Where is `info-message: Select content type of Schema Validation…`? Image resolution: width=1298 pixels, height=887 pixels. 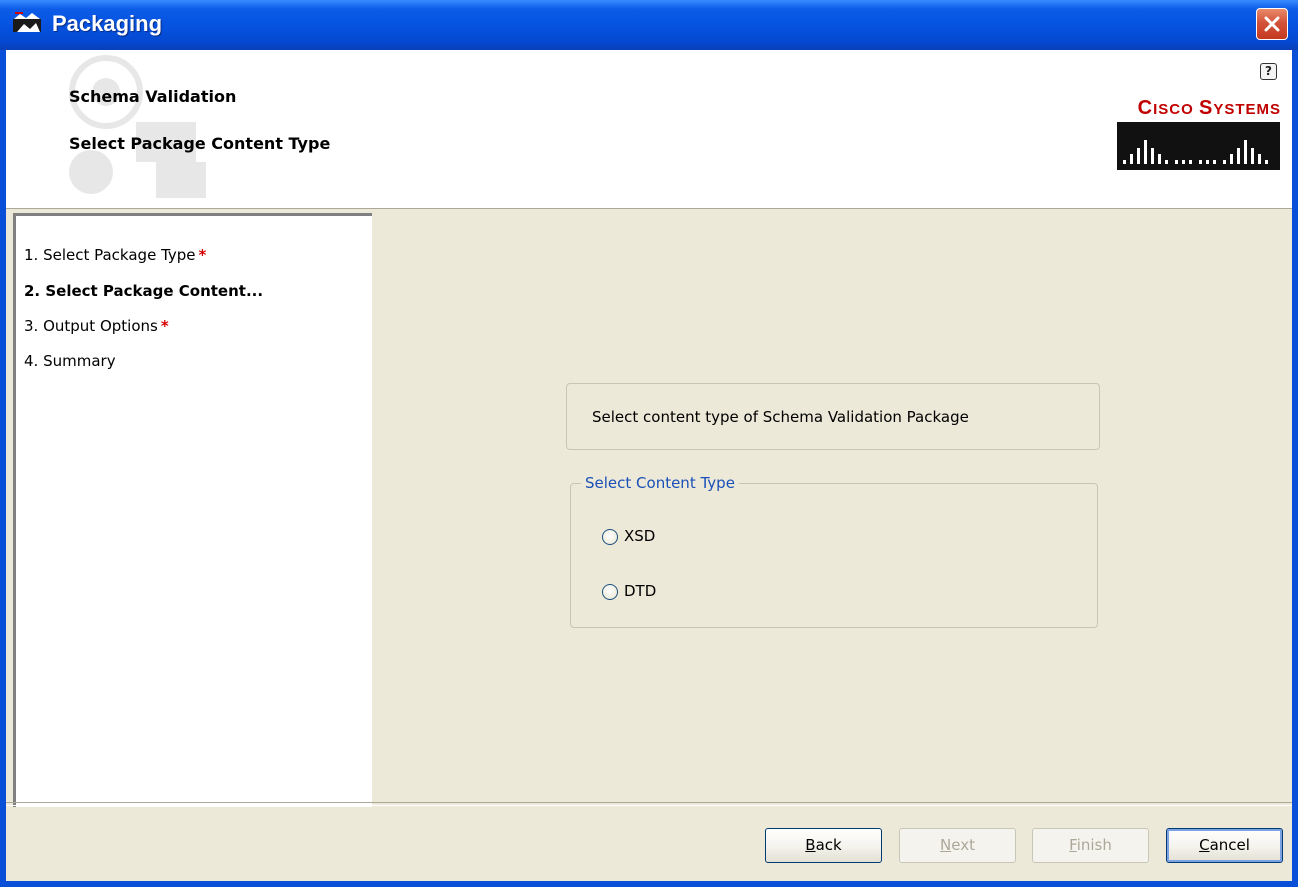
info-message: Select content type of Schema Validation… is located at coordinates (780, 417).